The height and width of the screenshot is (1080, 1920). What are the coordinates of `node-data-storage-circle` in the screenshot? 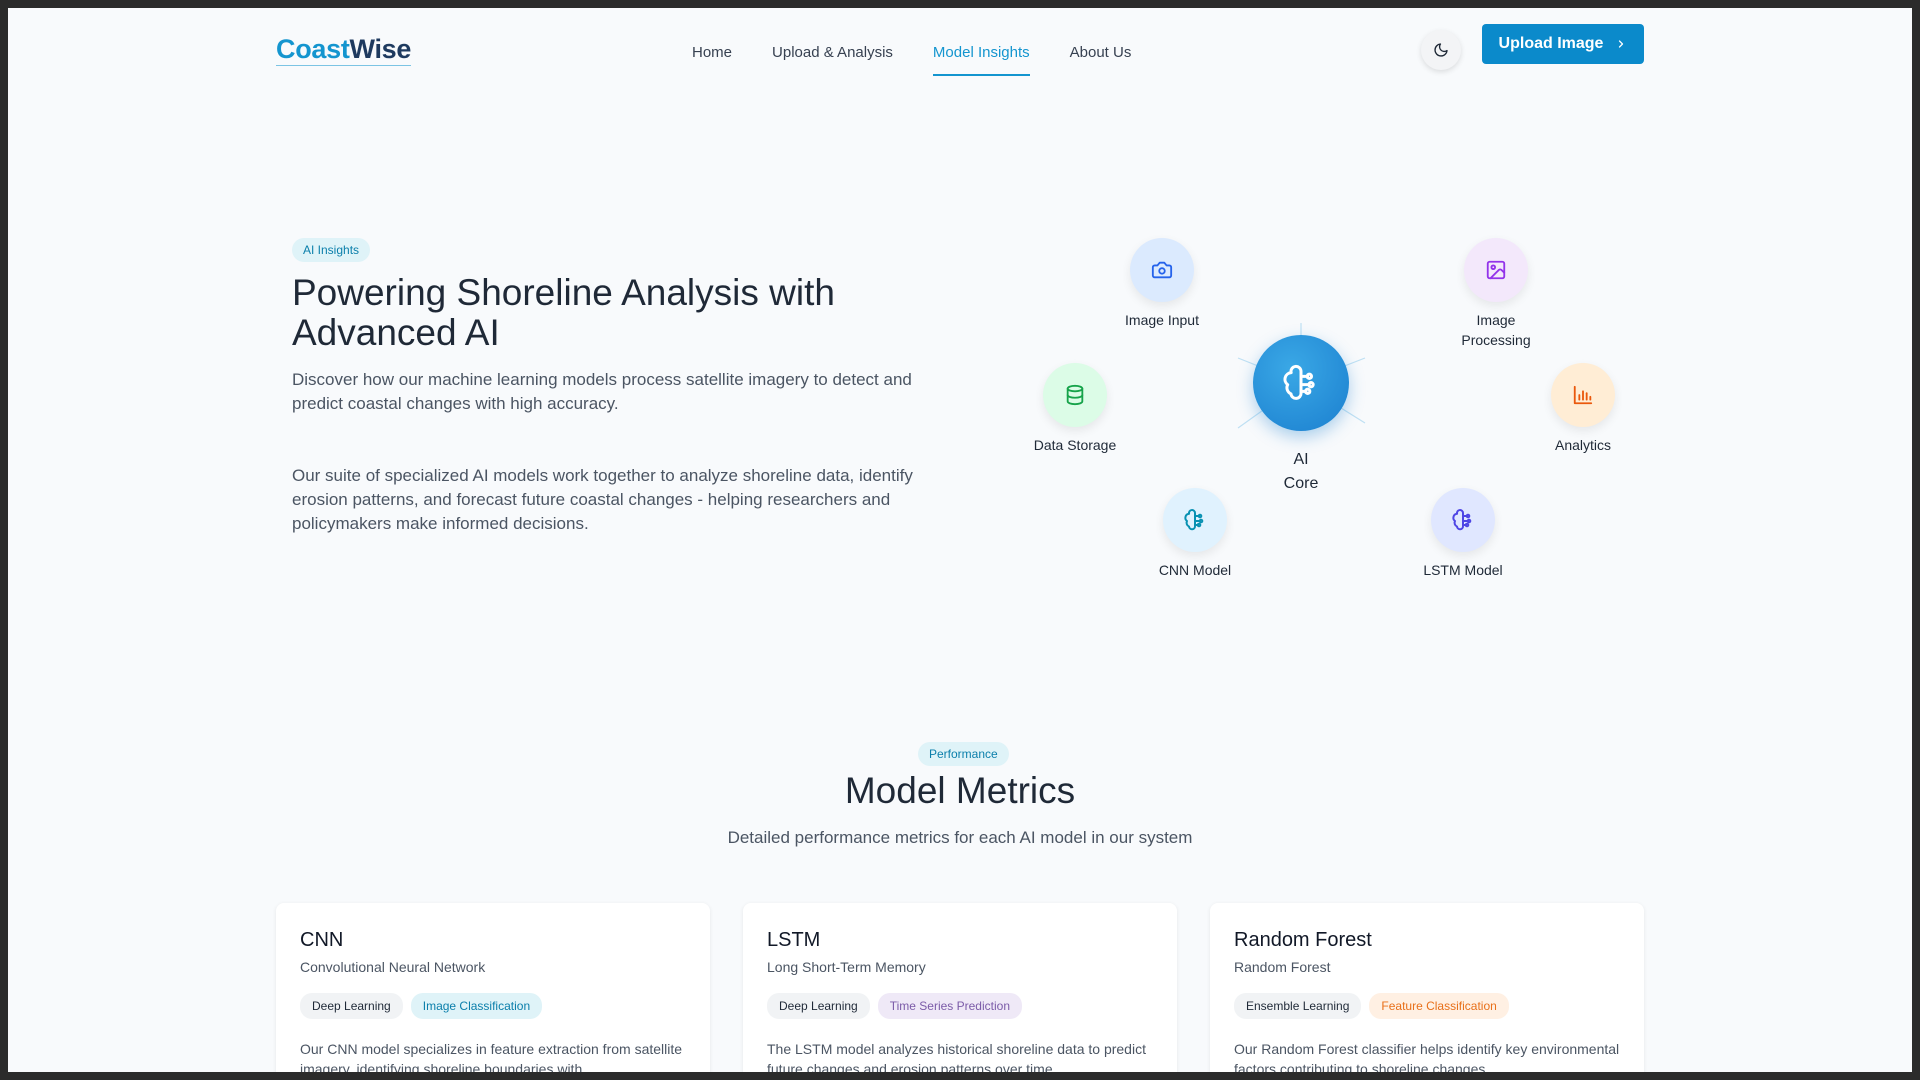 It's located at (1075, 395).